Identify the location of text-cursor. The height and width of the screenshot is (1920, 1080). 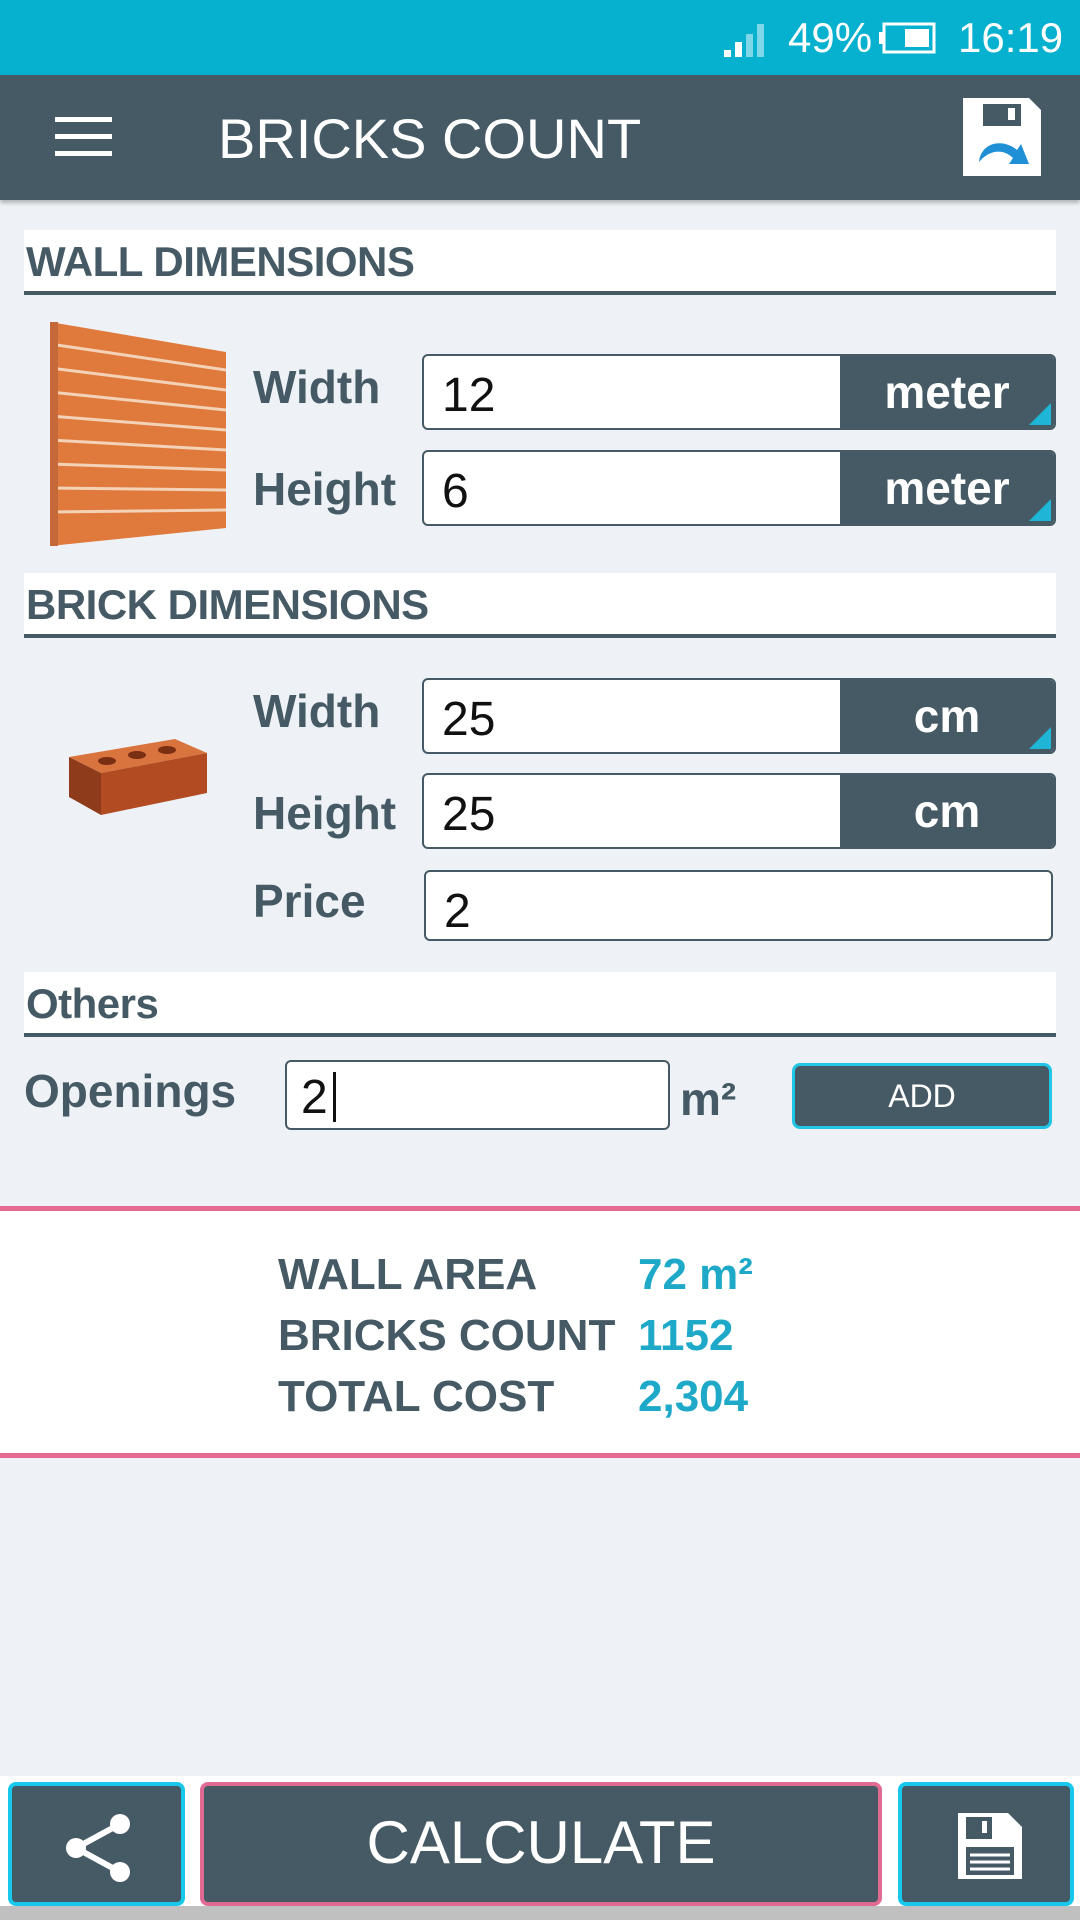
(334, 1097).